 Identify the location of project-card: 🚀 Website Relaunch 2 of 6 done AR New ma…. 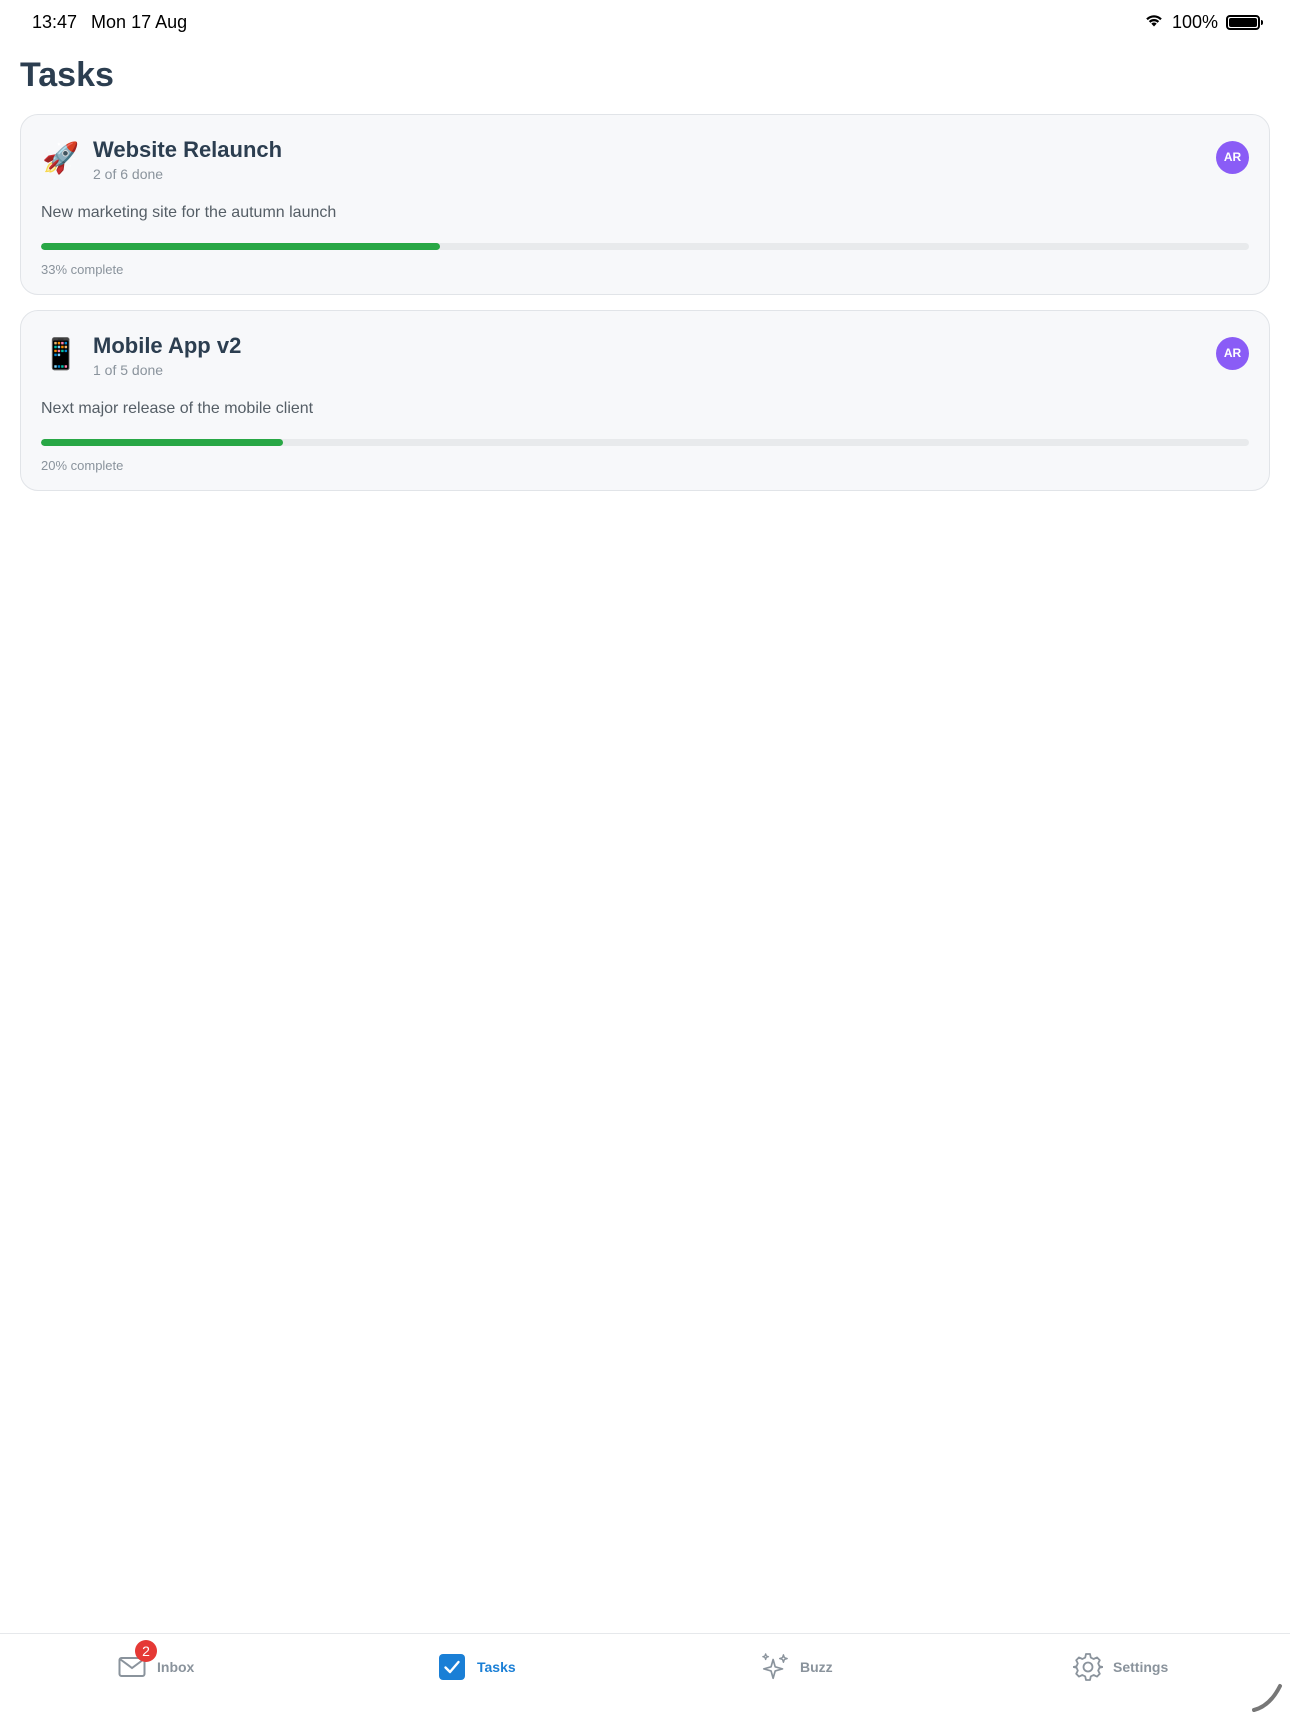
(645, 204).